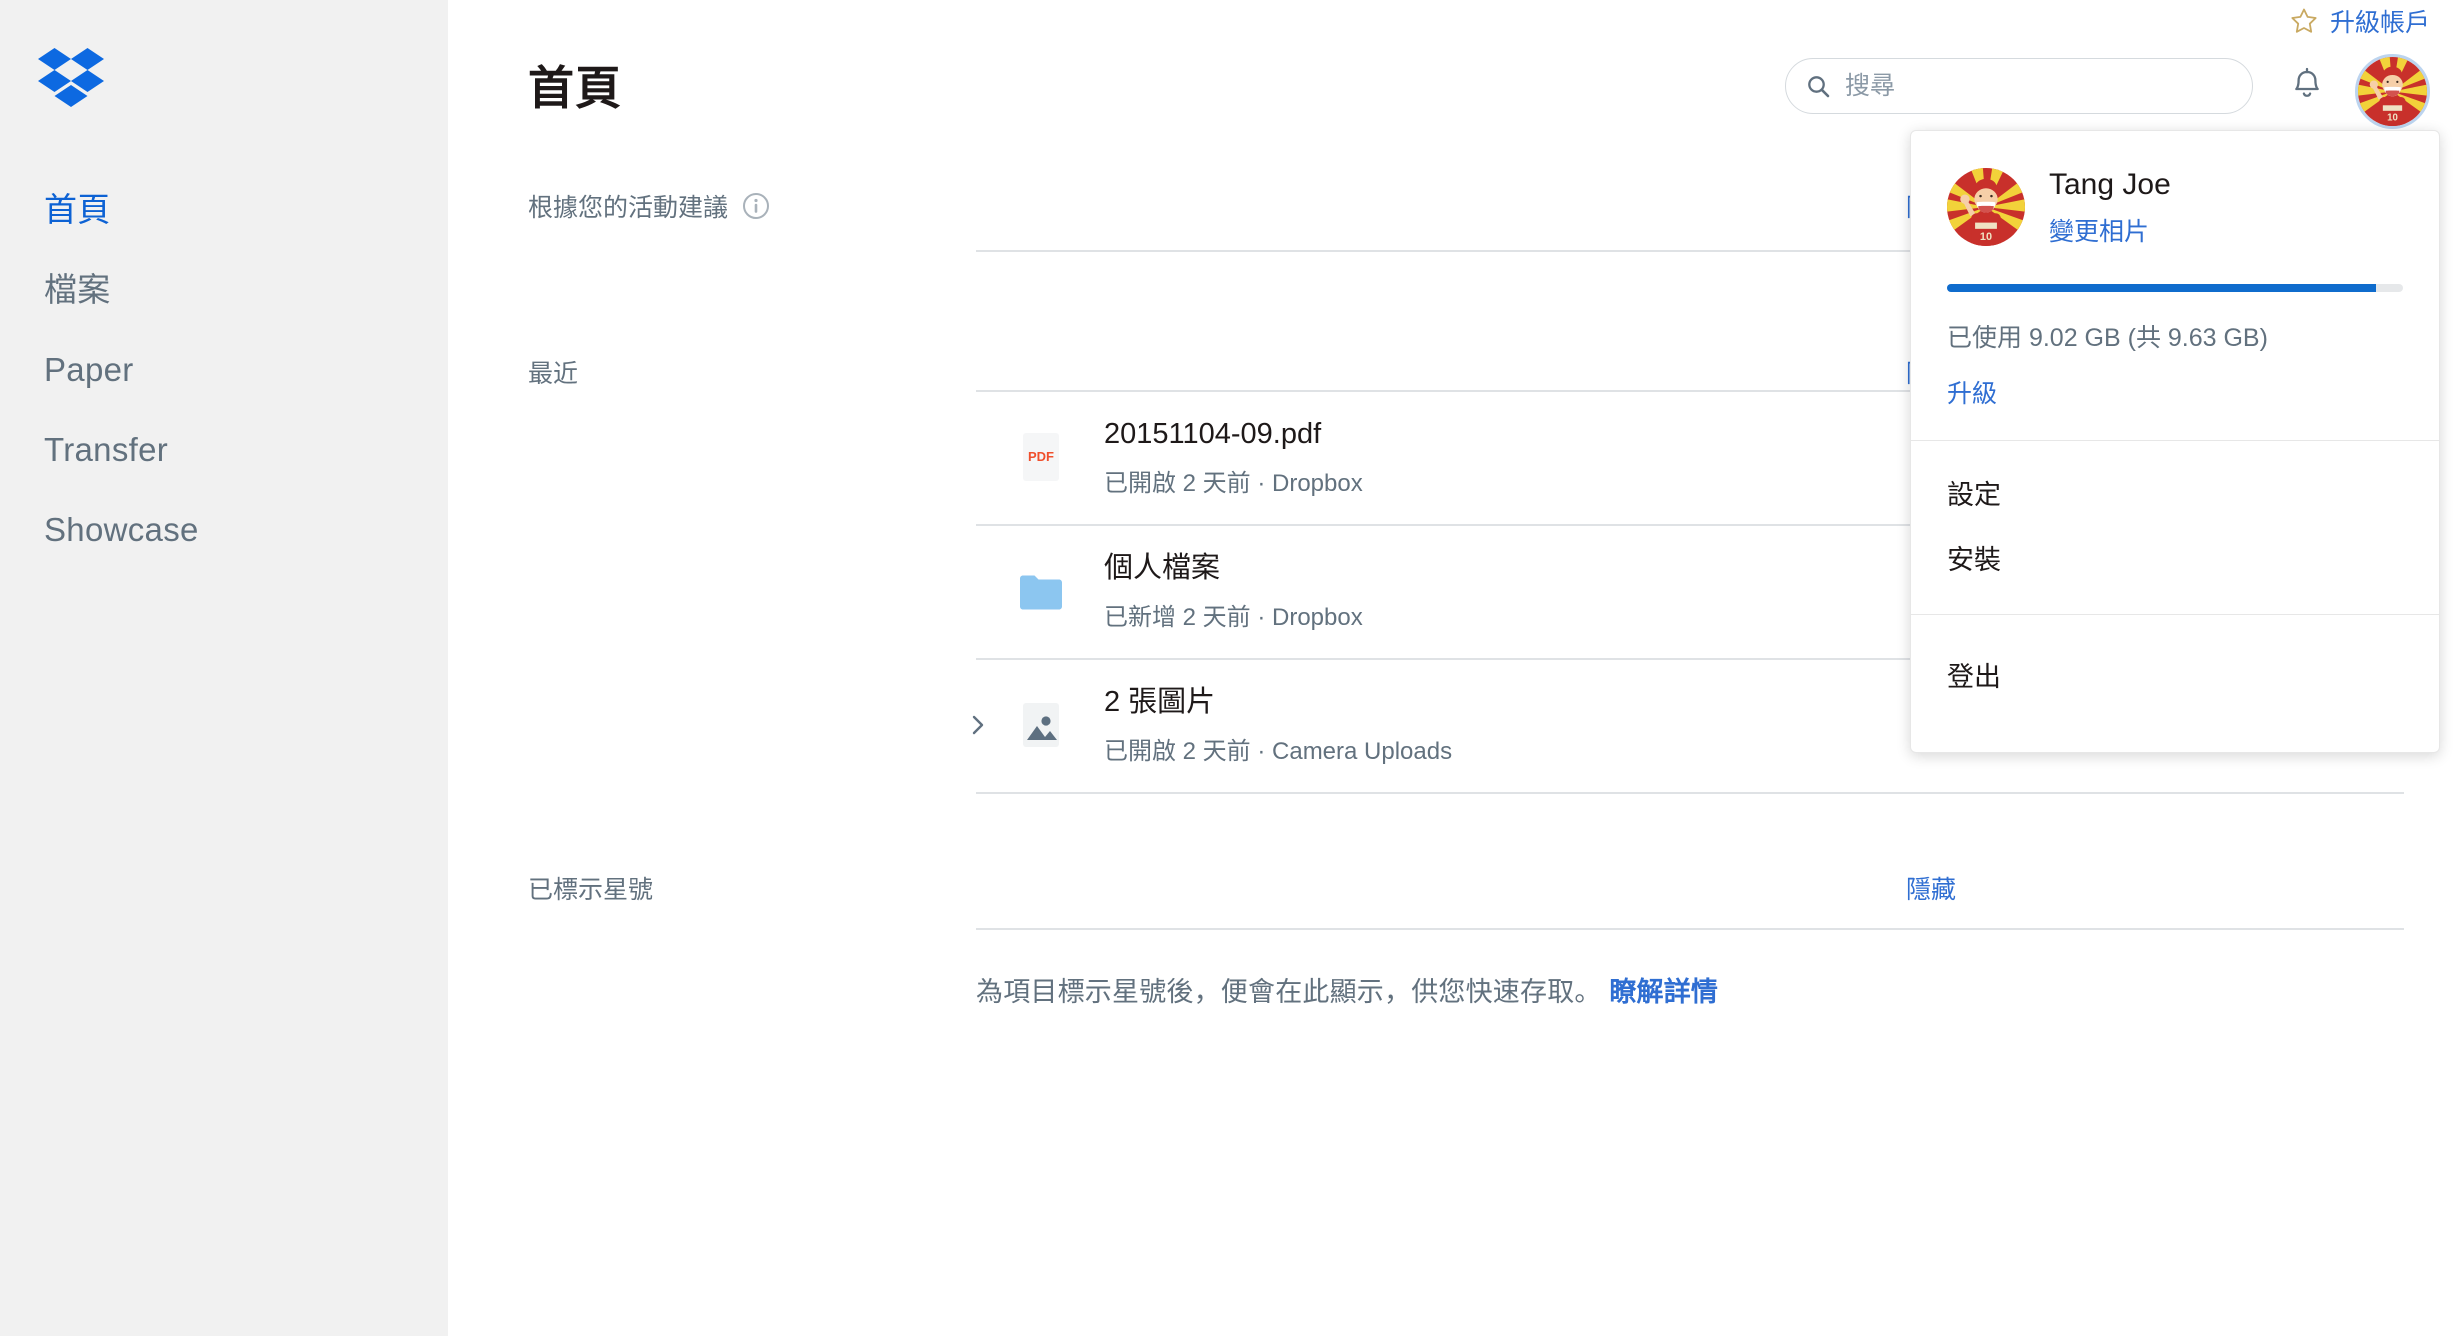  I want to click on suggested-label-text: 根據您的活動建議, so click(628, 208).